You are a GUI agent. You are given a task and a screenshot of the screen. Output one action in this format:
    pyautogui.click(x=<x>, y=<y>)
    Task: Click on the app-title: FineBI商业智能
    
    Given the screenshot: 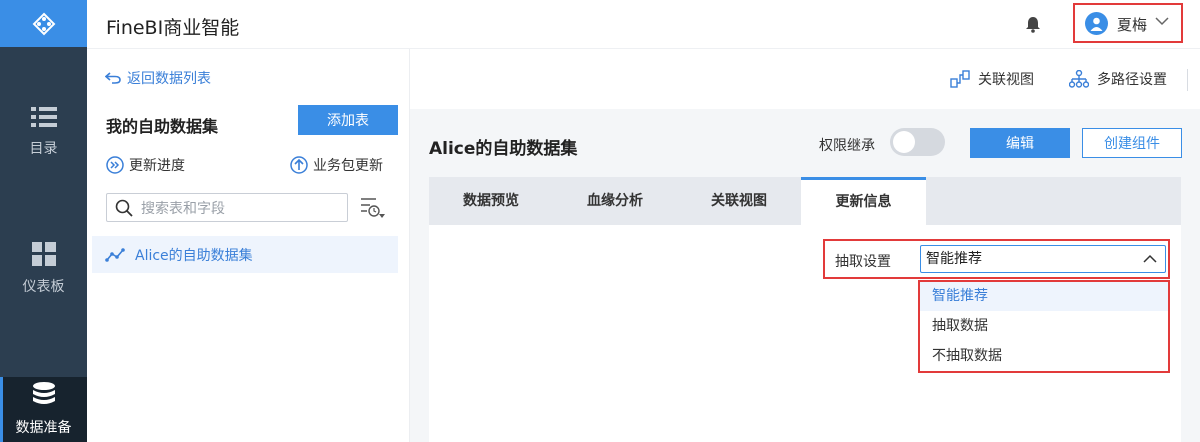 What is the action you would take?
    pyautogui.click(x=173, y=28)
    